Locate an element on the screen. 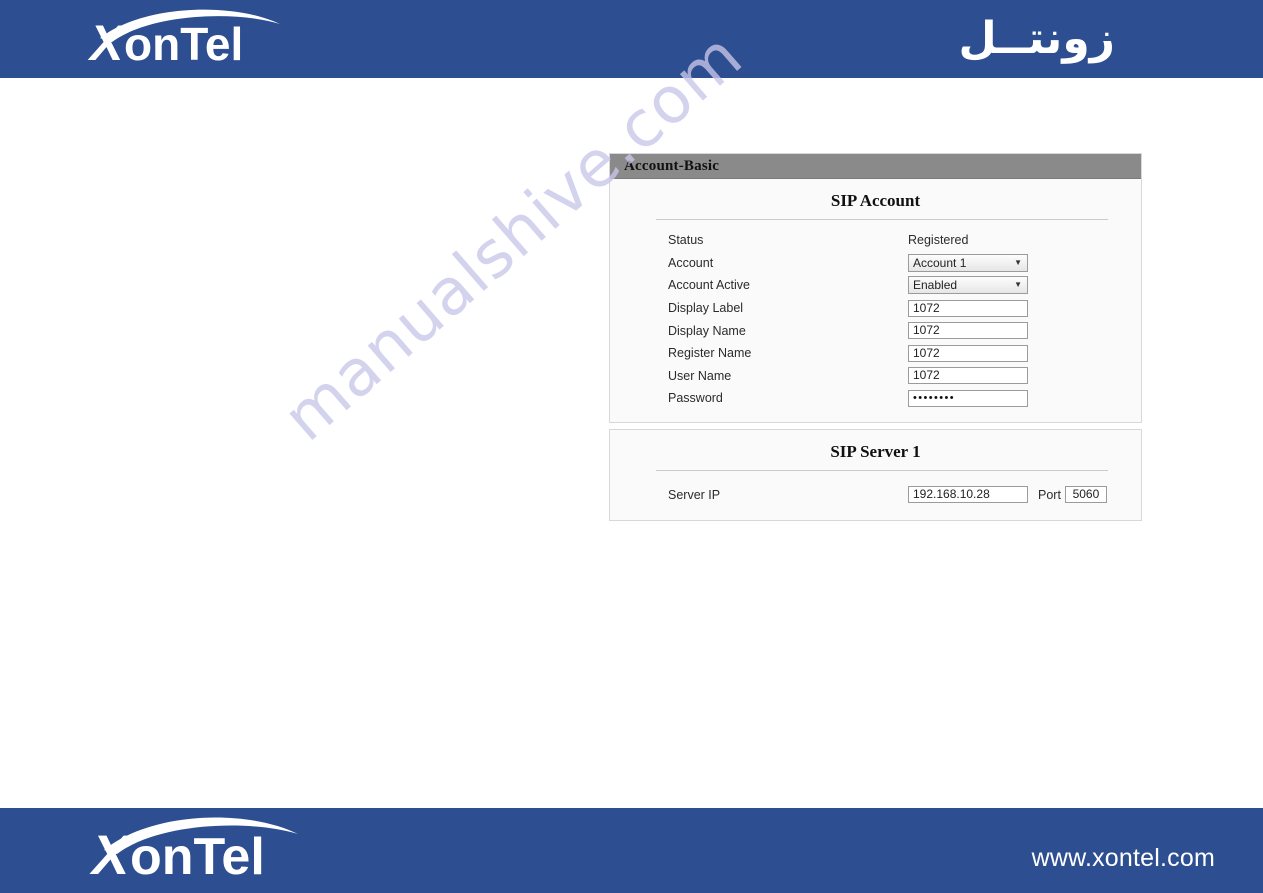  register-name-input: 1072 is located at coordinates (968, 353).